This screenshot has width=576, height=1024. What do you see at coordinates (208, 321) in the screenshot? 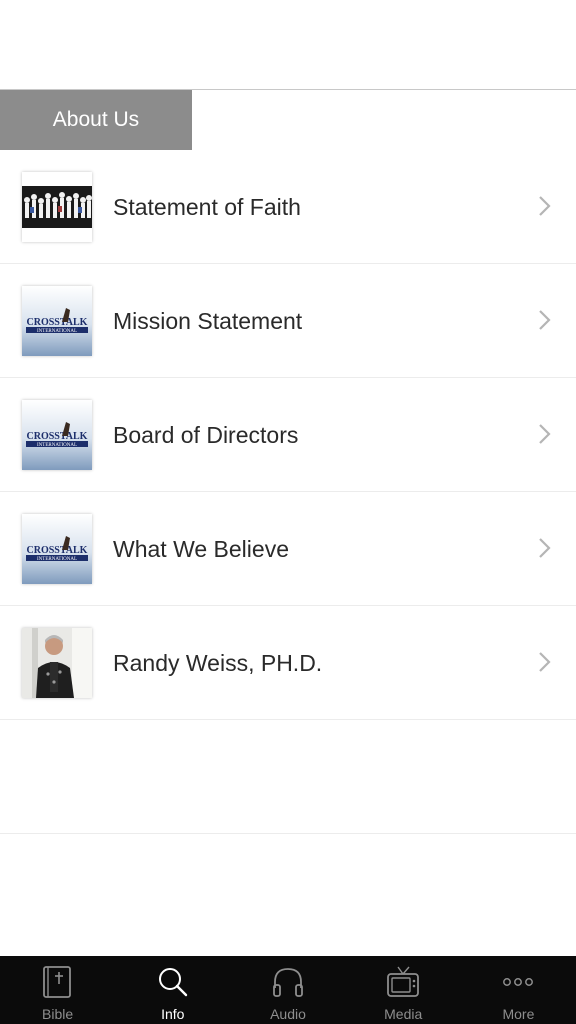
I see `list-item-label: Mission Statement` at bounding box center [208, 321].